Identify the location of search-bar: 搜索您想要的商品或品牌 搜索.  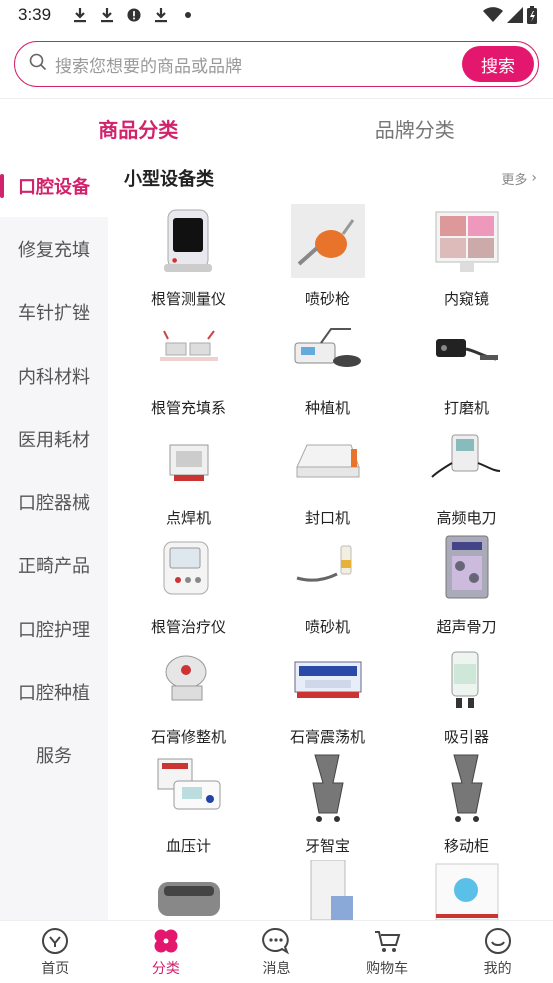
(276, 64).